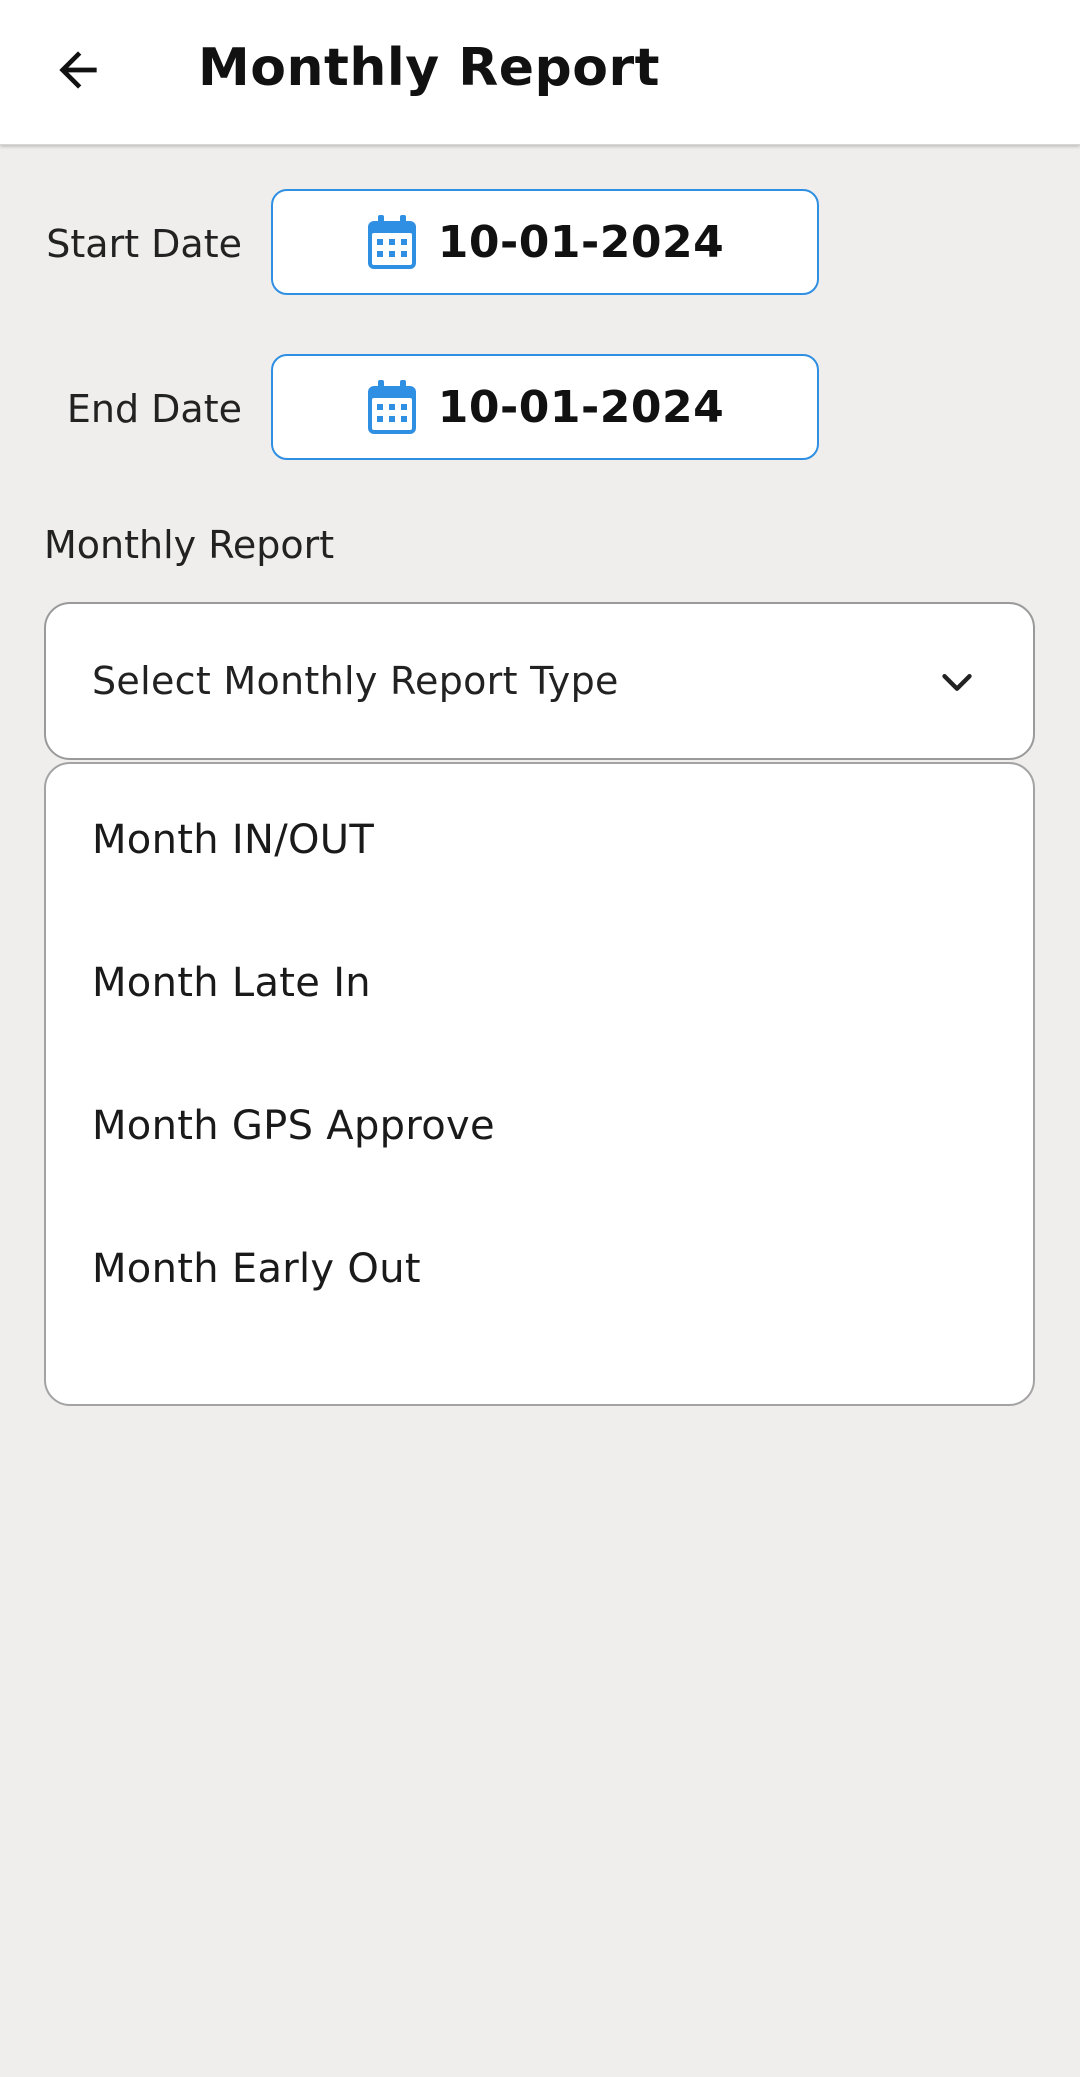  I want to click on chevron-down-icon, so click(957, 682).